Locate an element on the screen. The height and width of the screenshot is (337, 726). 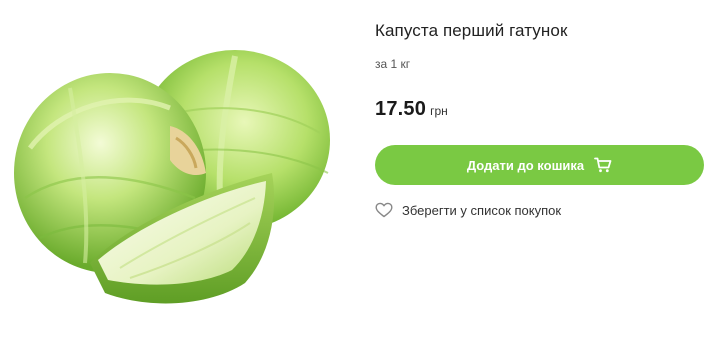
cart-icon is located at coordinates (603, 165).